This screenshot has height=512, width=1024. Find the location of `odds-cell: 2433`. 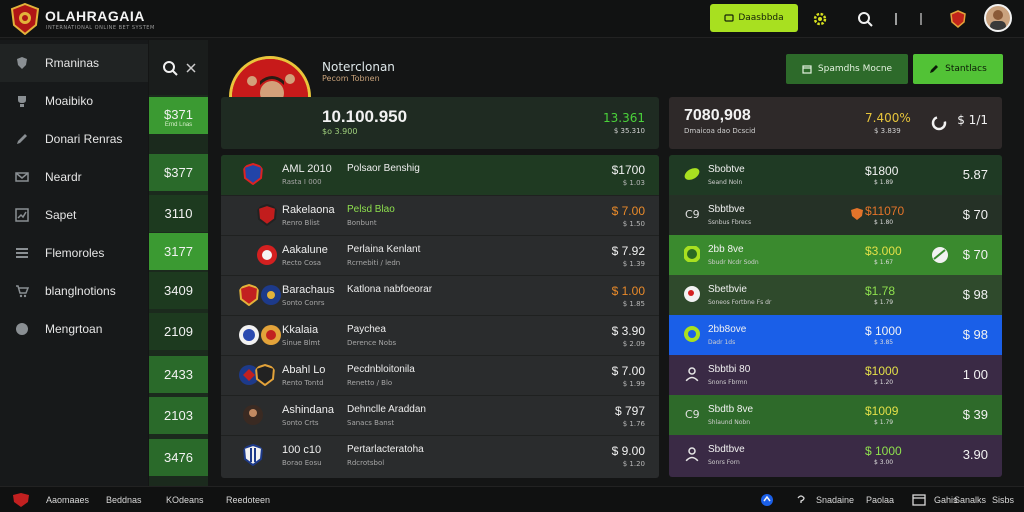

odds-cell: 2433 is located at coordinates (178, 374).